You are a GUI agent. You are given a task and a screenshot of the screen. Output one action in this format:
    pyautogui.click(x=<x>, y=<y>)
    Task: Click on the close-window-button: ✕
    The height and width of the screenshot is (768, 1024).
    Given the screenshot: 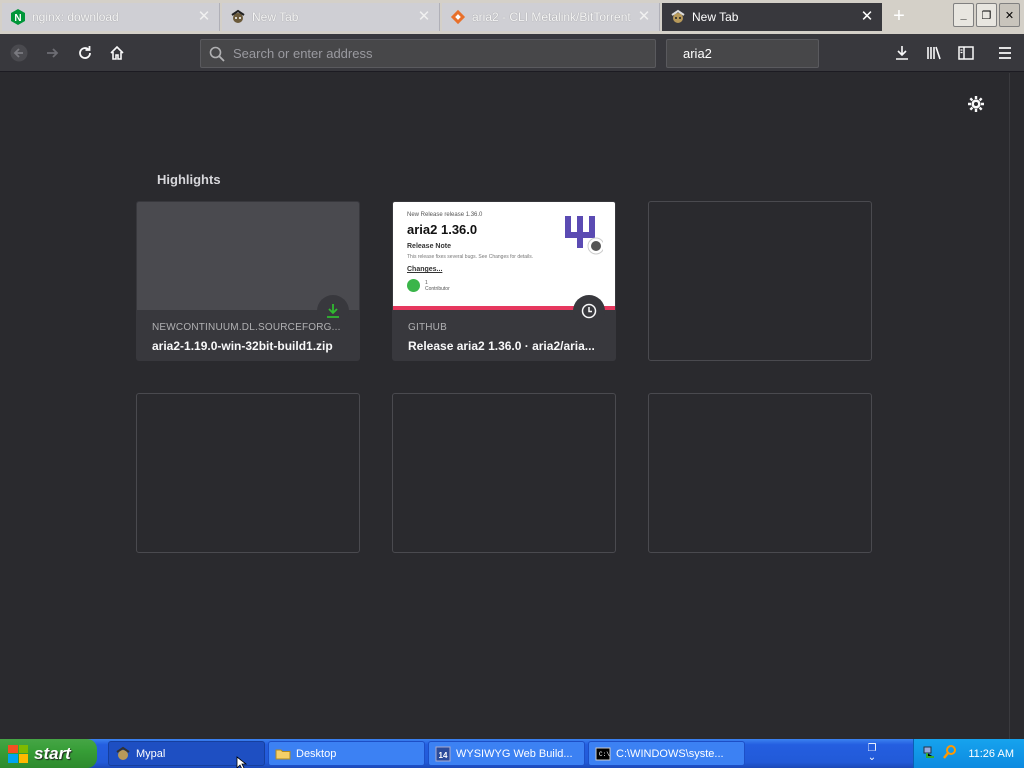 What is the action you would take?
    pyautogui.click(x=1009, y=15)
    